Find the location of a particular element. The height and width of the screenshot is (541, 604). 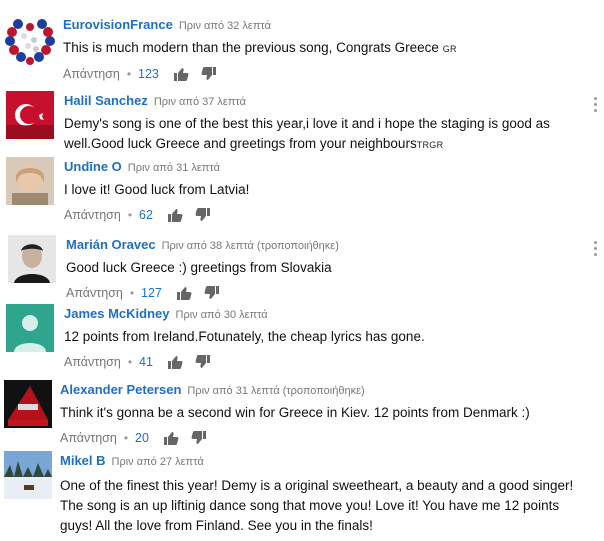

country-code: TRGR is located at coordinates (430, 145).